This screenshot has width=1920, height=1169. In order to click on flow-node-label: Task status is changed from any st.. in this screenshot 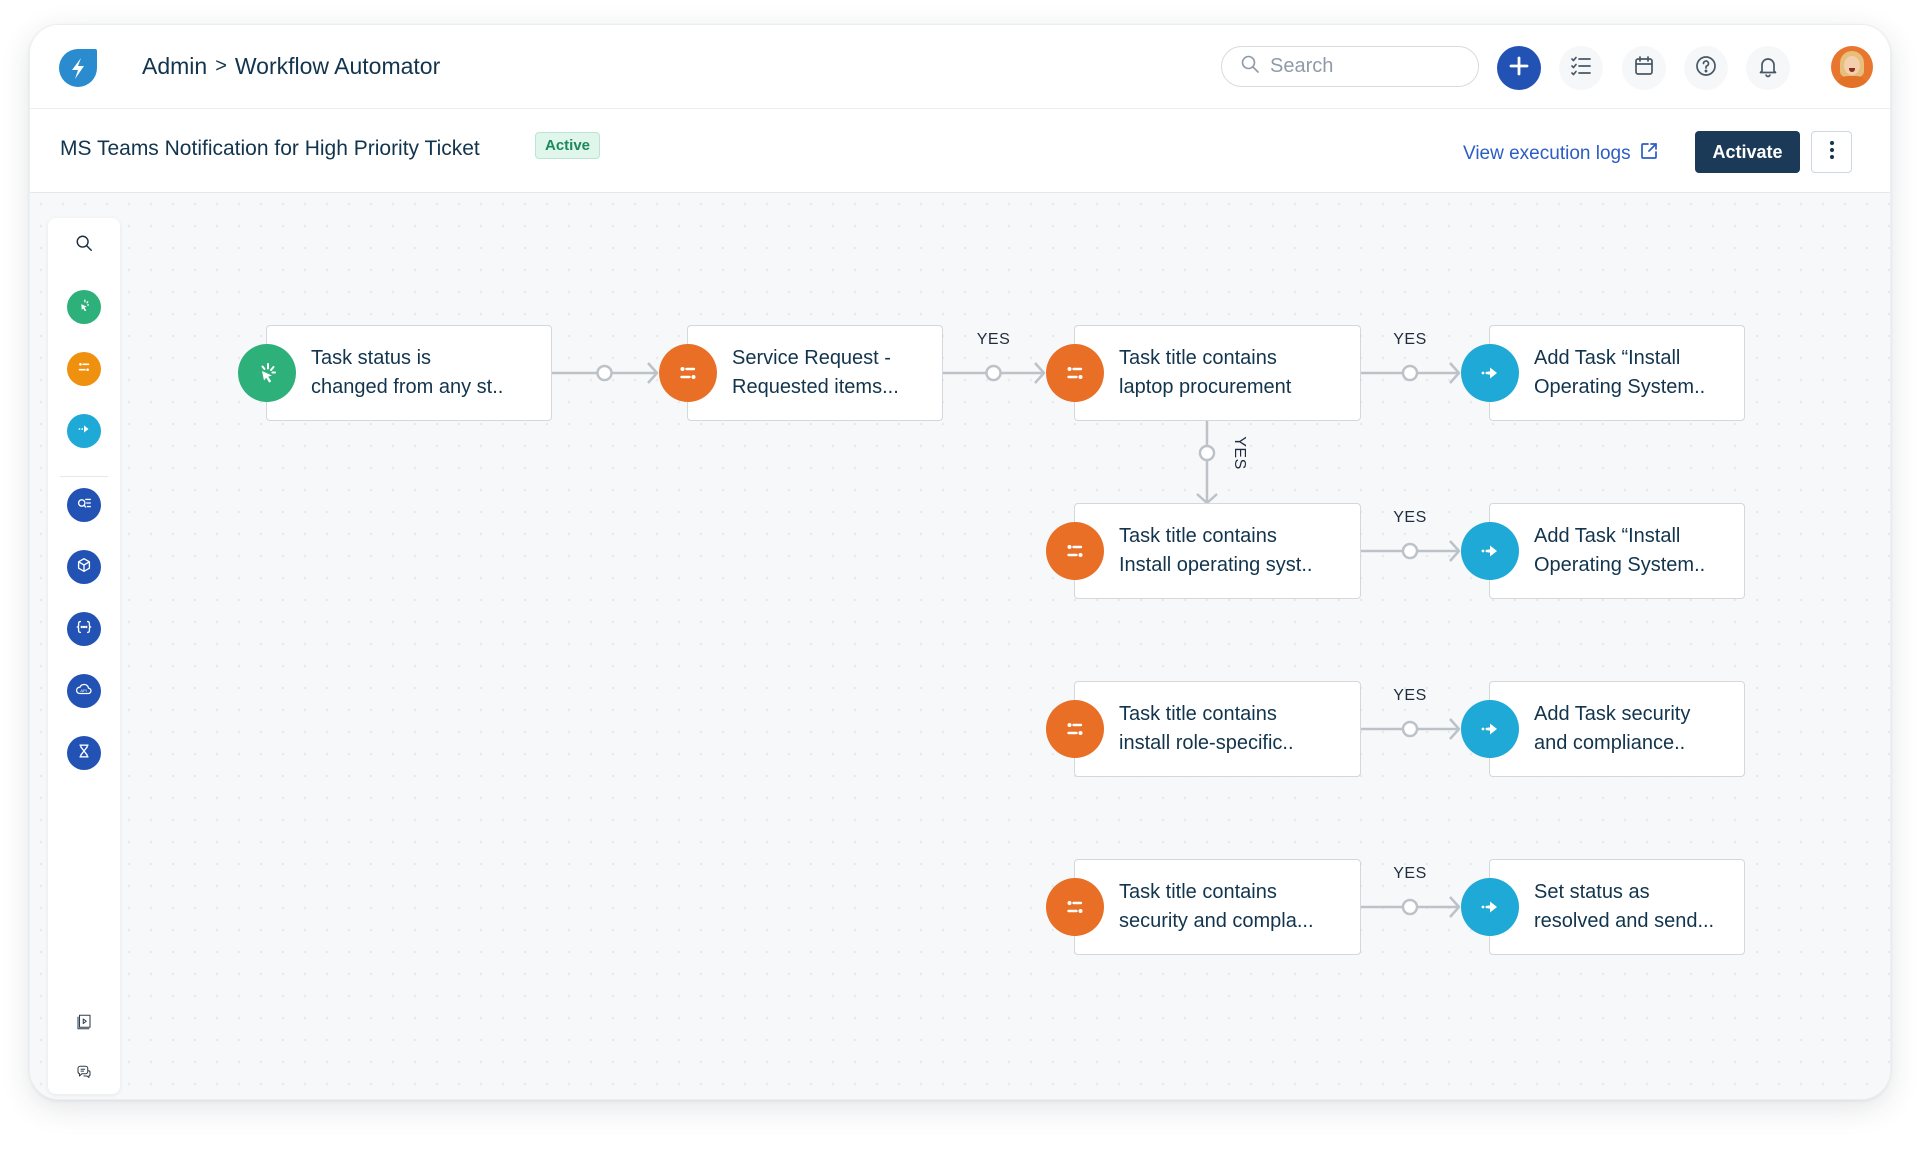, I will do `click(425, 373)`.